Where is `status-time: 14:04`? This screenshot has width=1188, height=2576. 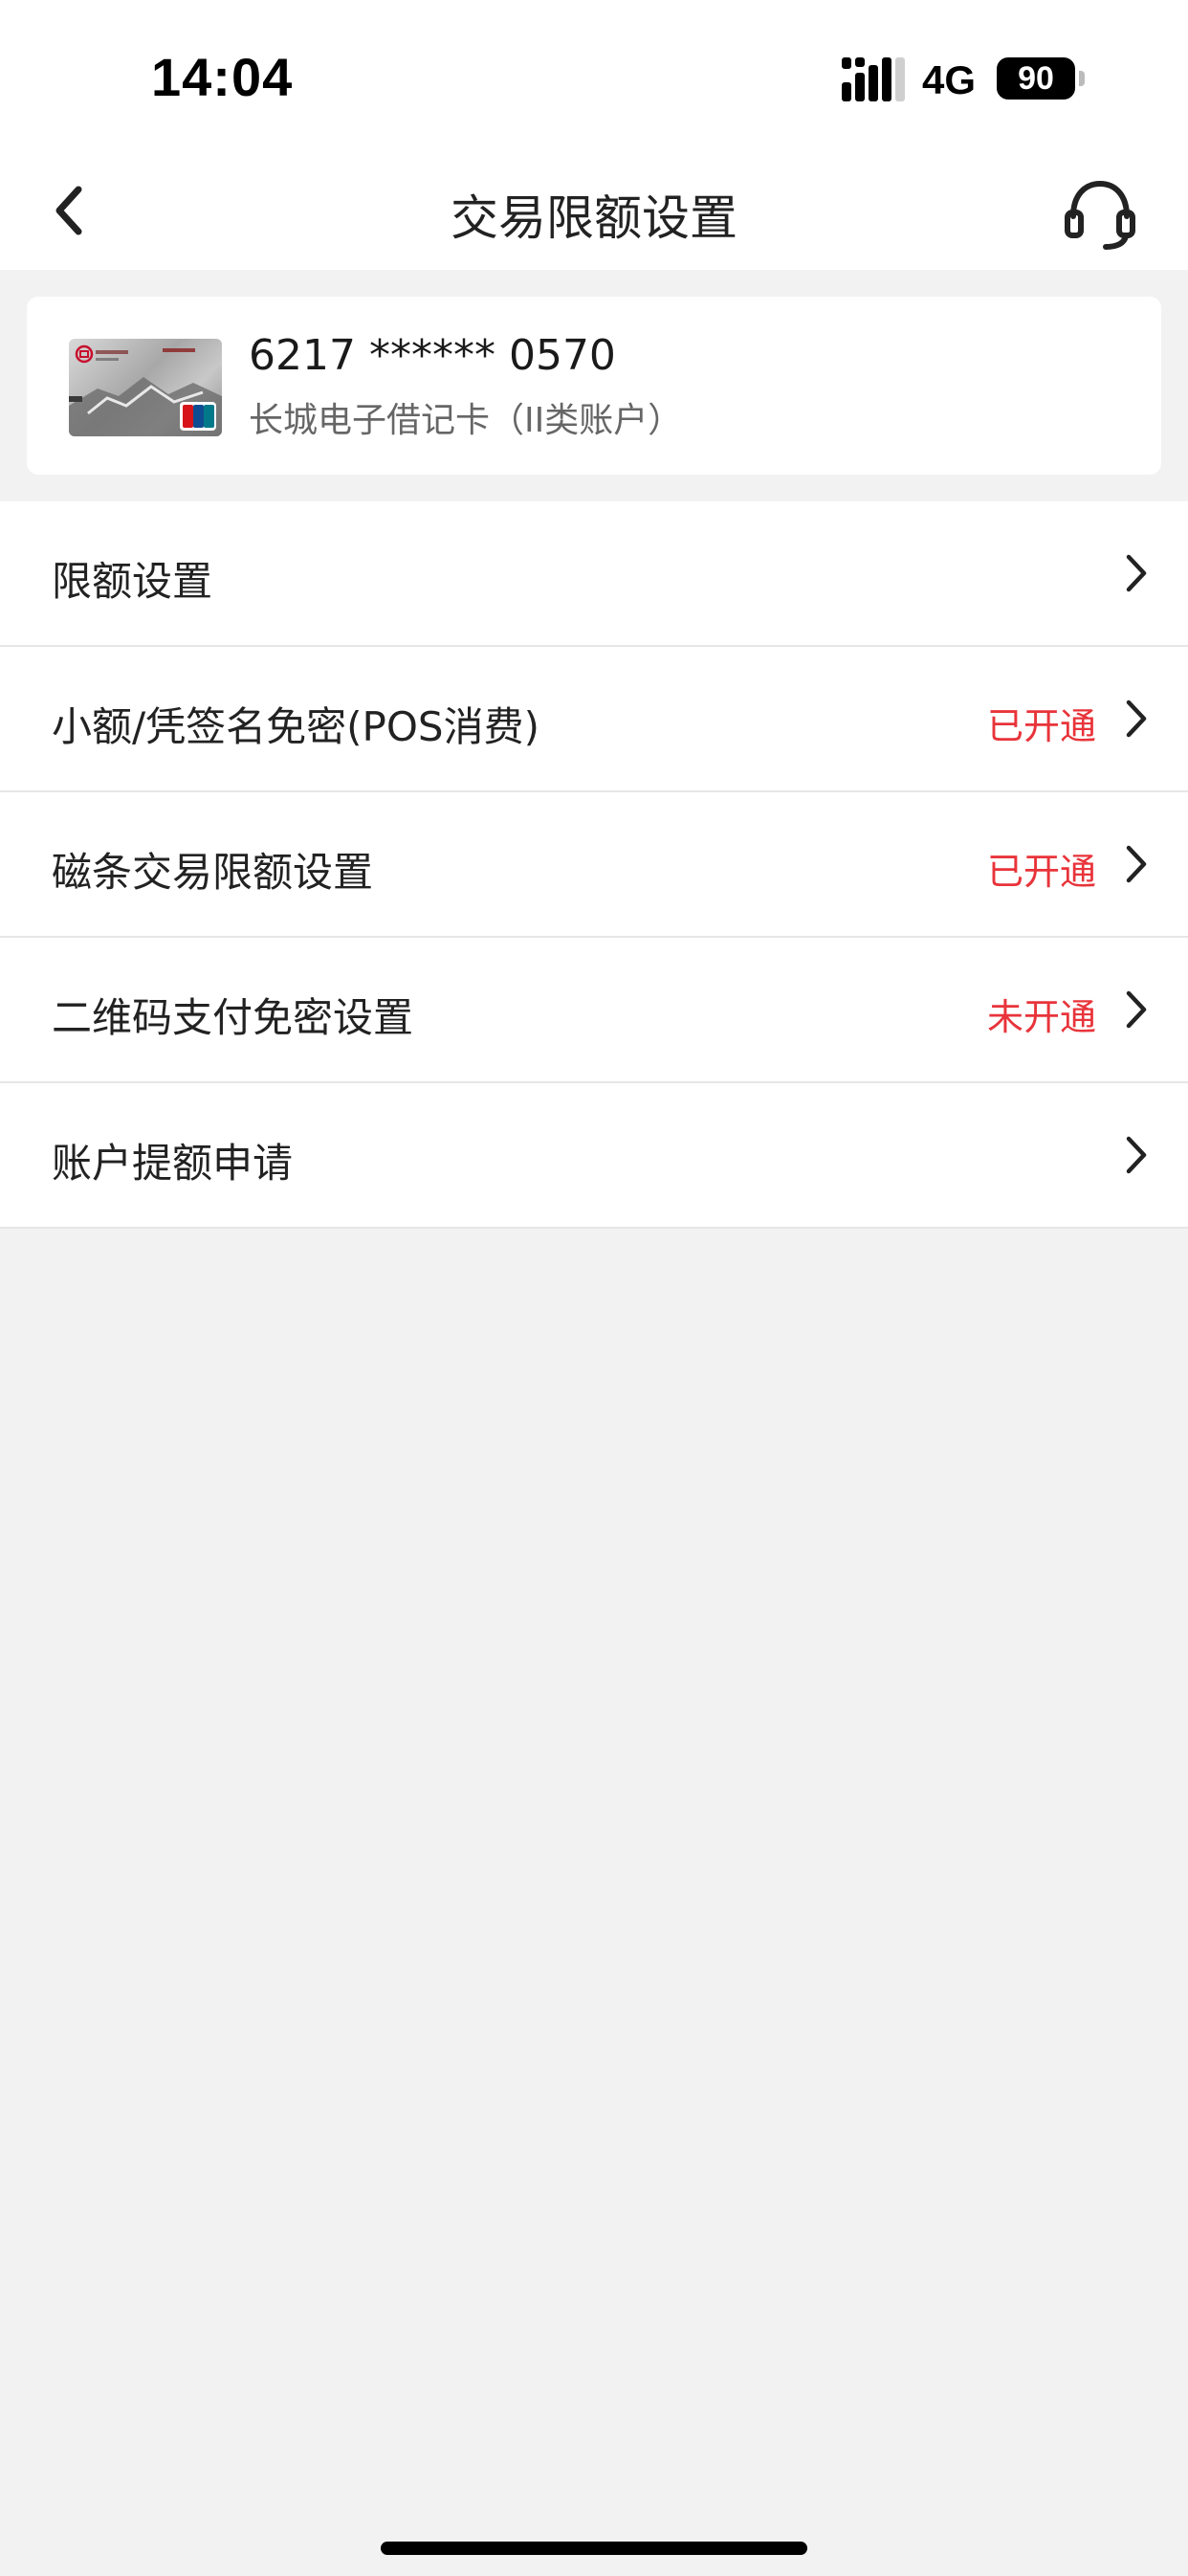 status-time: 14:04 is located at coordinates (222, 77).